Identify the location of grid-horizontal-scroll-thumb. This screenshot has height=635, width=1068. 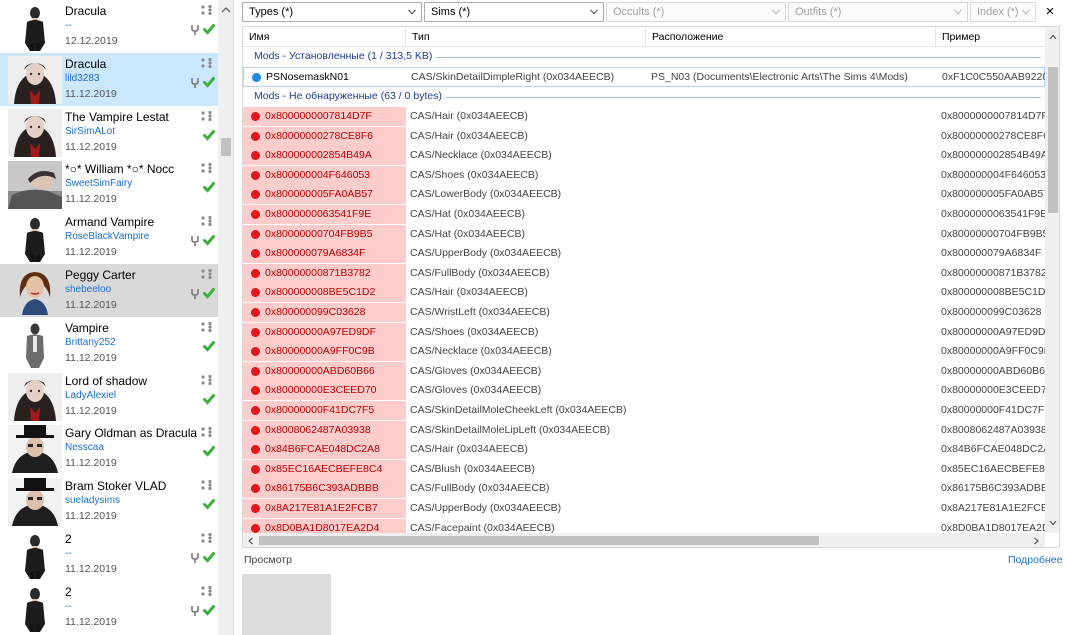
(539, 540).